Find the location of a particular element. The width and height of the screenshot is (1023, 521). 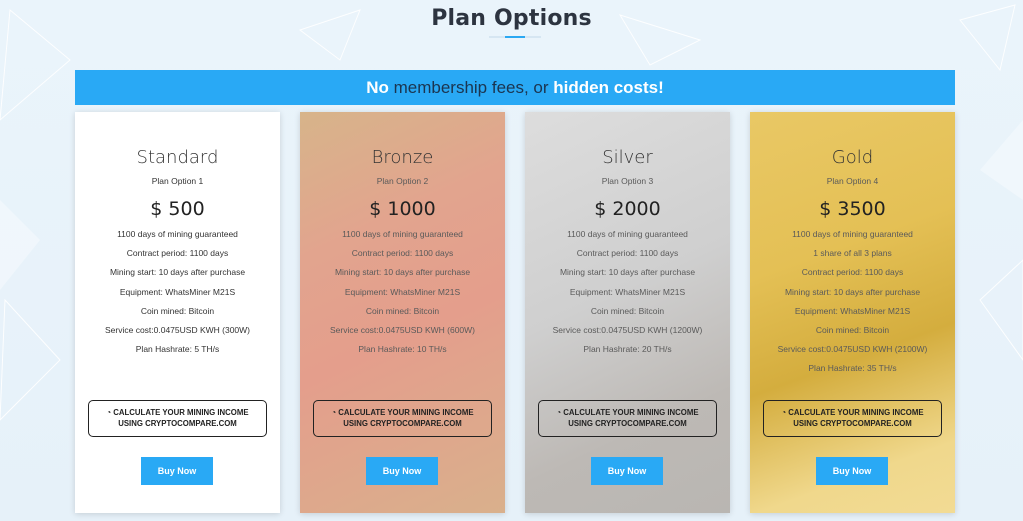

plan-subtitle: Plan Option 4 is located at coordinates (852, 181).